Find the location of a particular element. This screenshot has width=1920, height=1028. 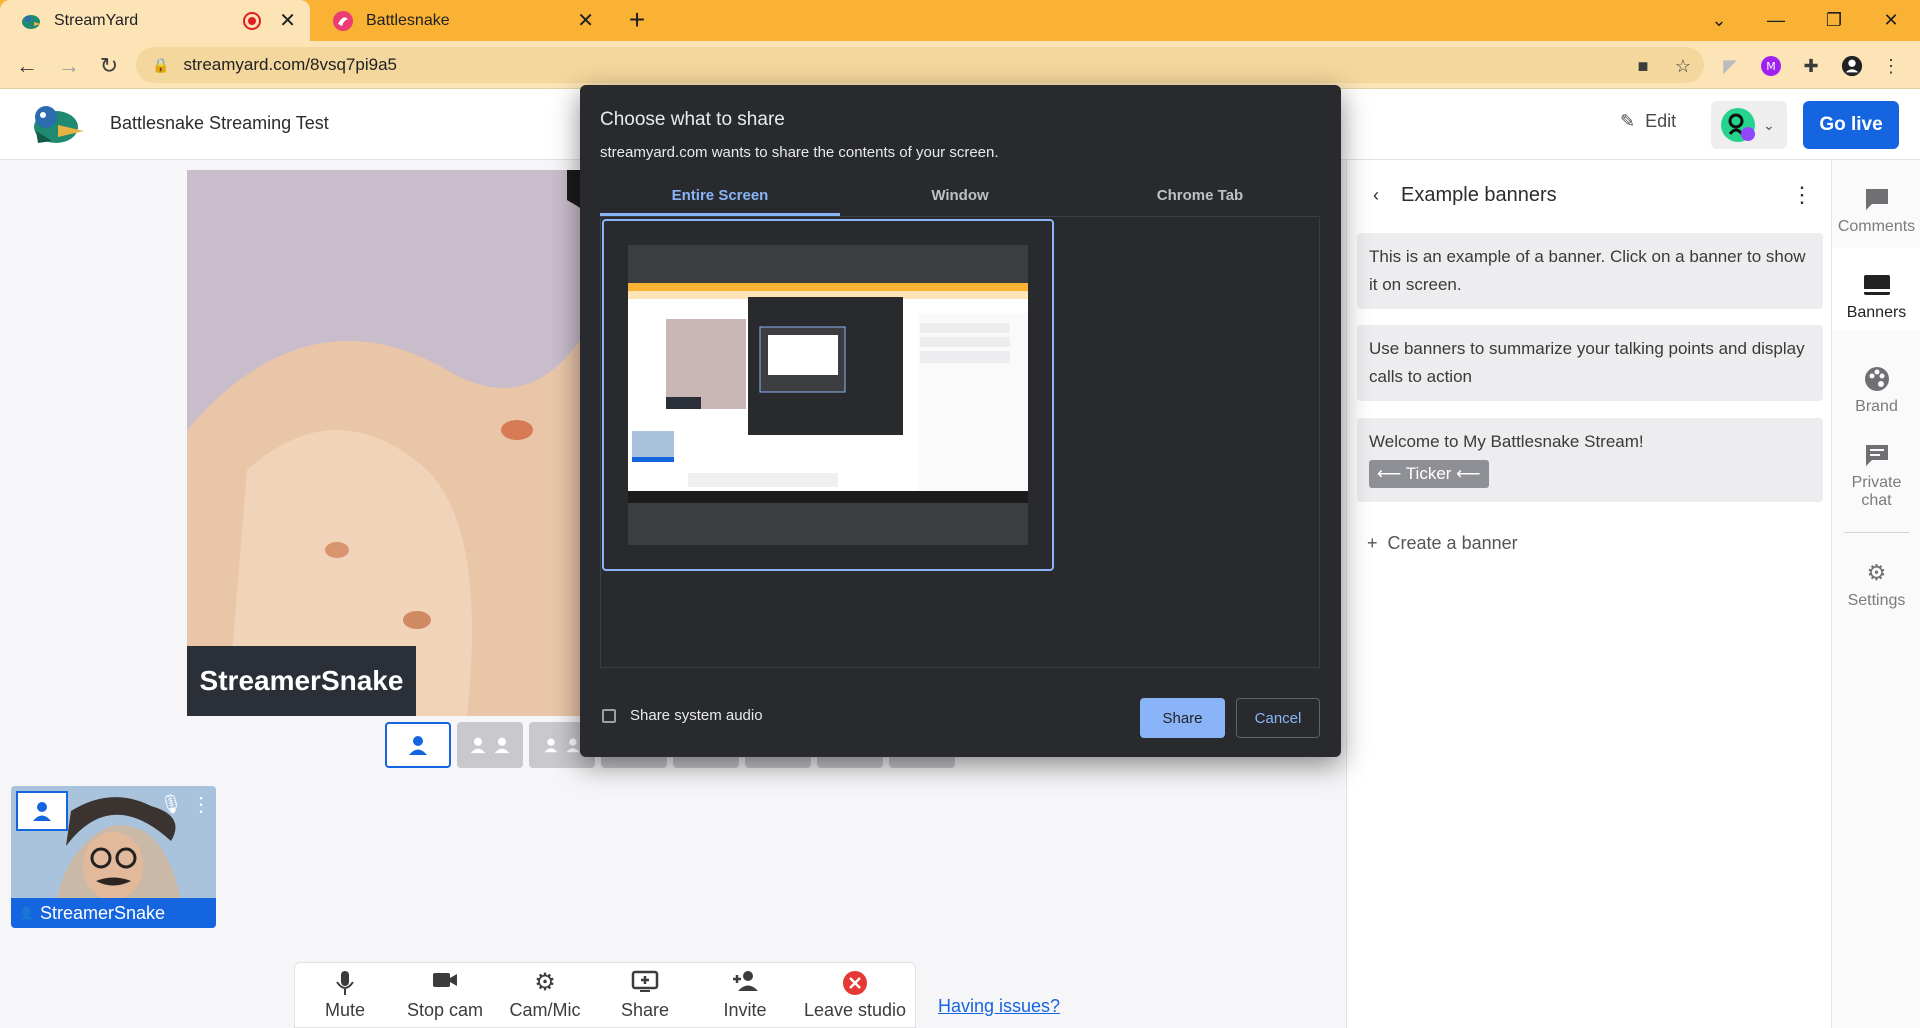

share-audio-label: Share system audio is located at coordinates (696, 715).